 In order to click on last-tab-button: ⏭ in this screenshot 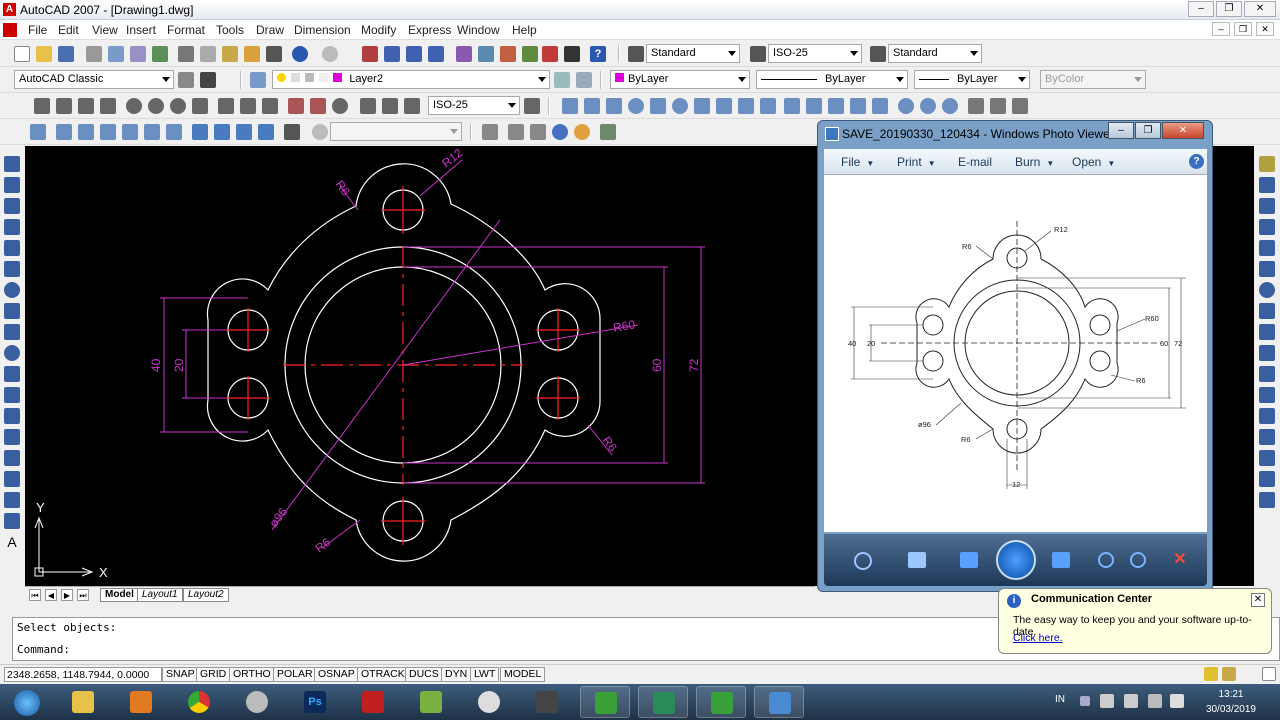, I will do `click(83, 595)`.